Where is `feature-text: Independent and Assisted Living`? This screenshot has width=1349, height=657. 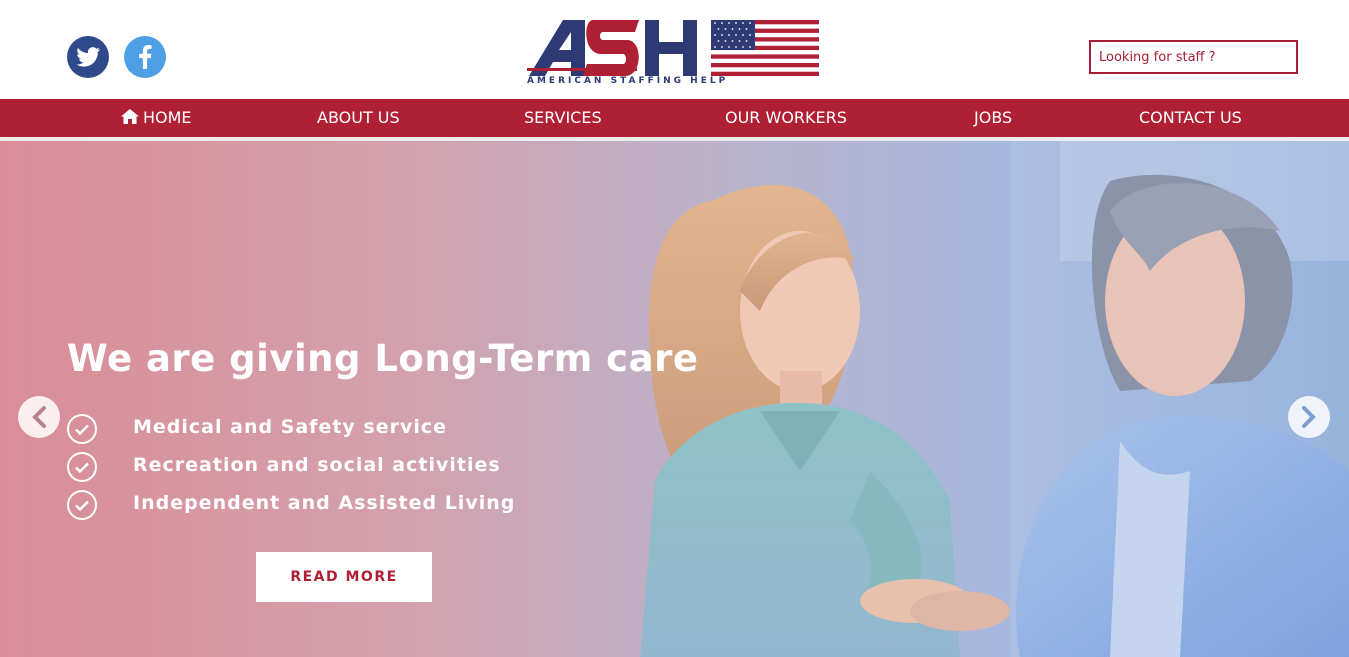 feature-text: Independent and Assisted Living is located at coordinates (324, 503).